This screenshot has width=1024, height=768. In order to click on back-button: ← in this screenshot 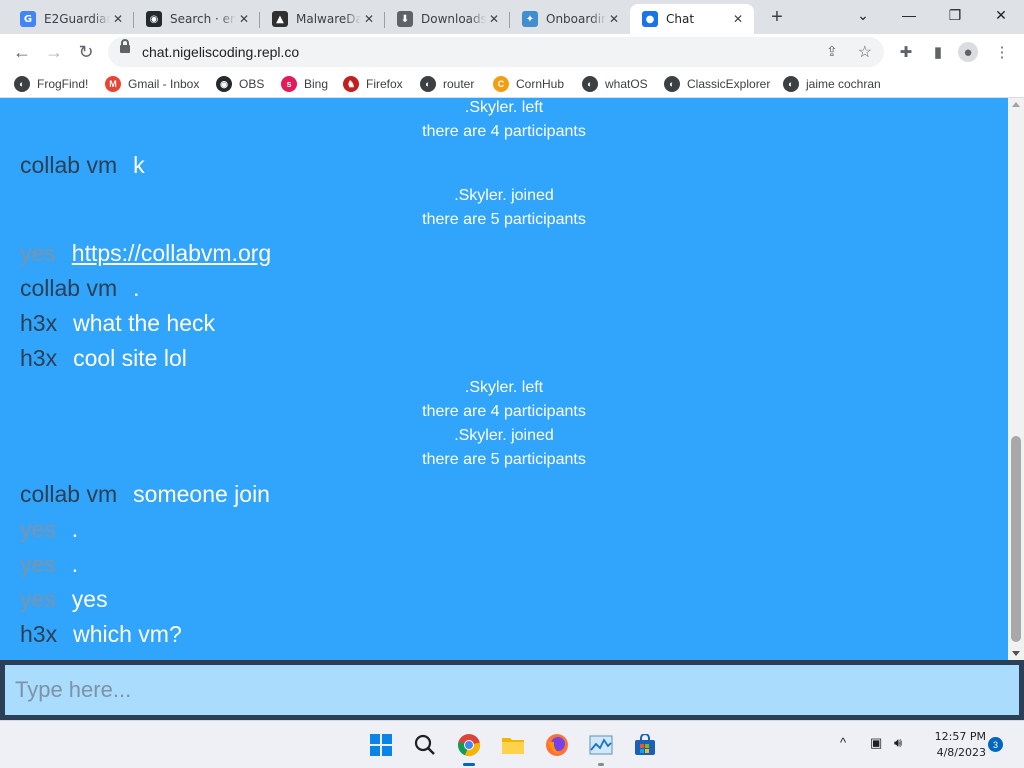, I will do `click(22, 52)`.